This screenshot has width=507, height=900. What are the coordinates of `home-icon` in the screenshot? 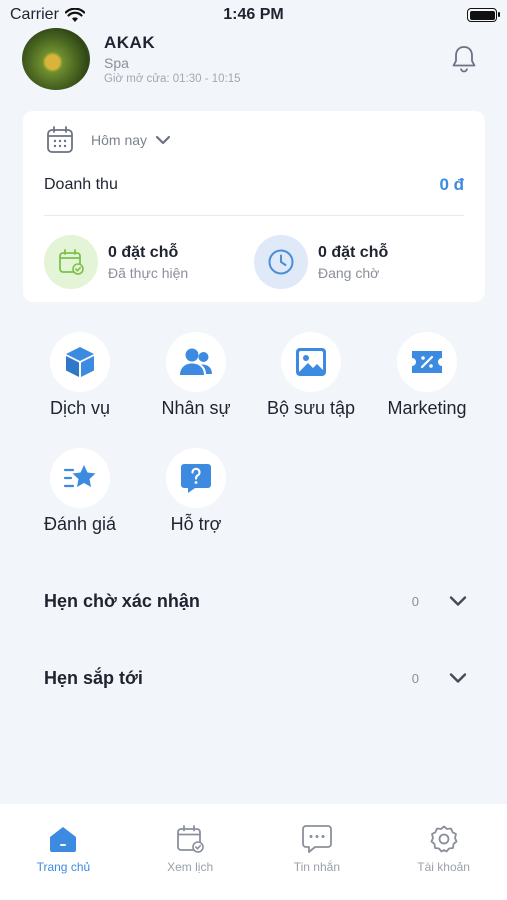 It's located at (63, 839).